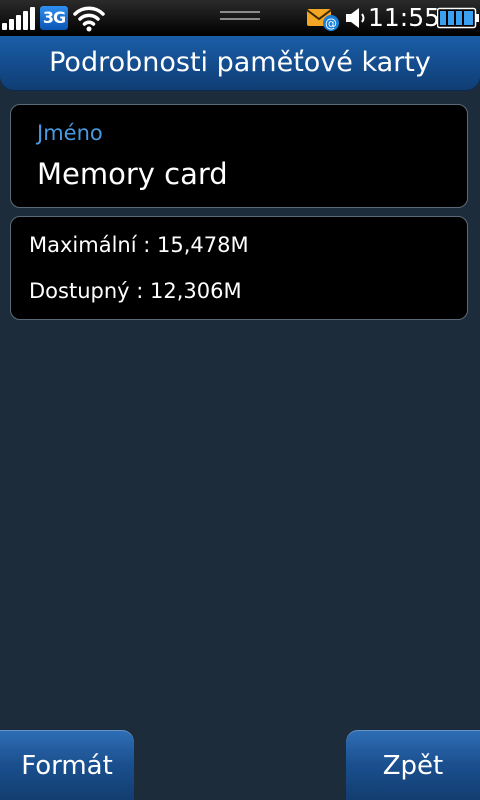 Image resolution: width=480 pixels, height=800 pixels. I want to click on volume-icon, so click(355, 18).